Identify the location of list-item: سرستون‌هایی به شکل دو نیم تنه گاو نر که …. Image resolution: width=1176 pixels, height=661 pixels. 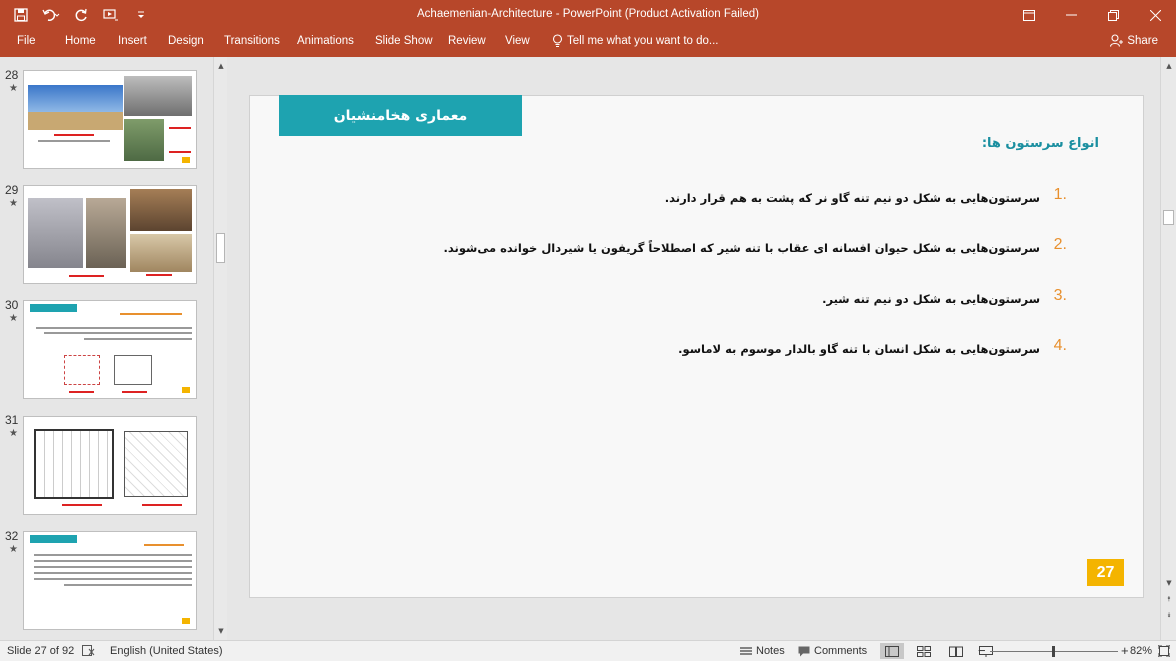
(852, 198).